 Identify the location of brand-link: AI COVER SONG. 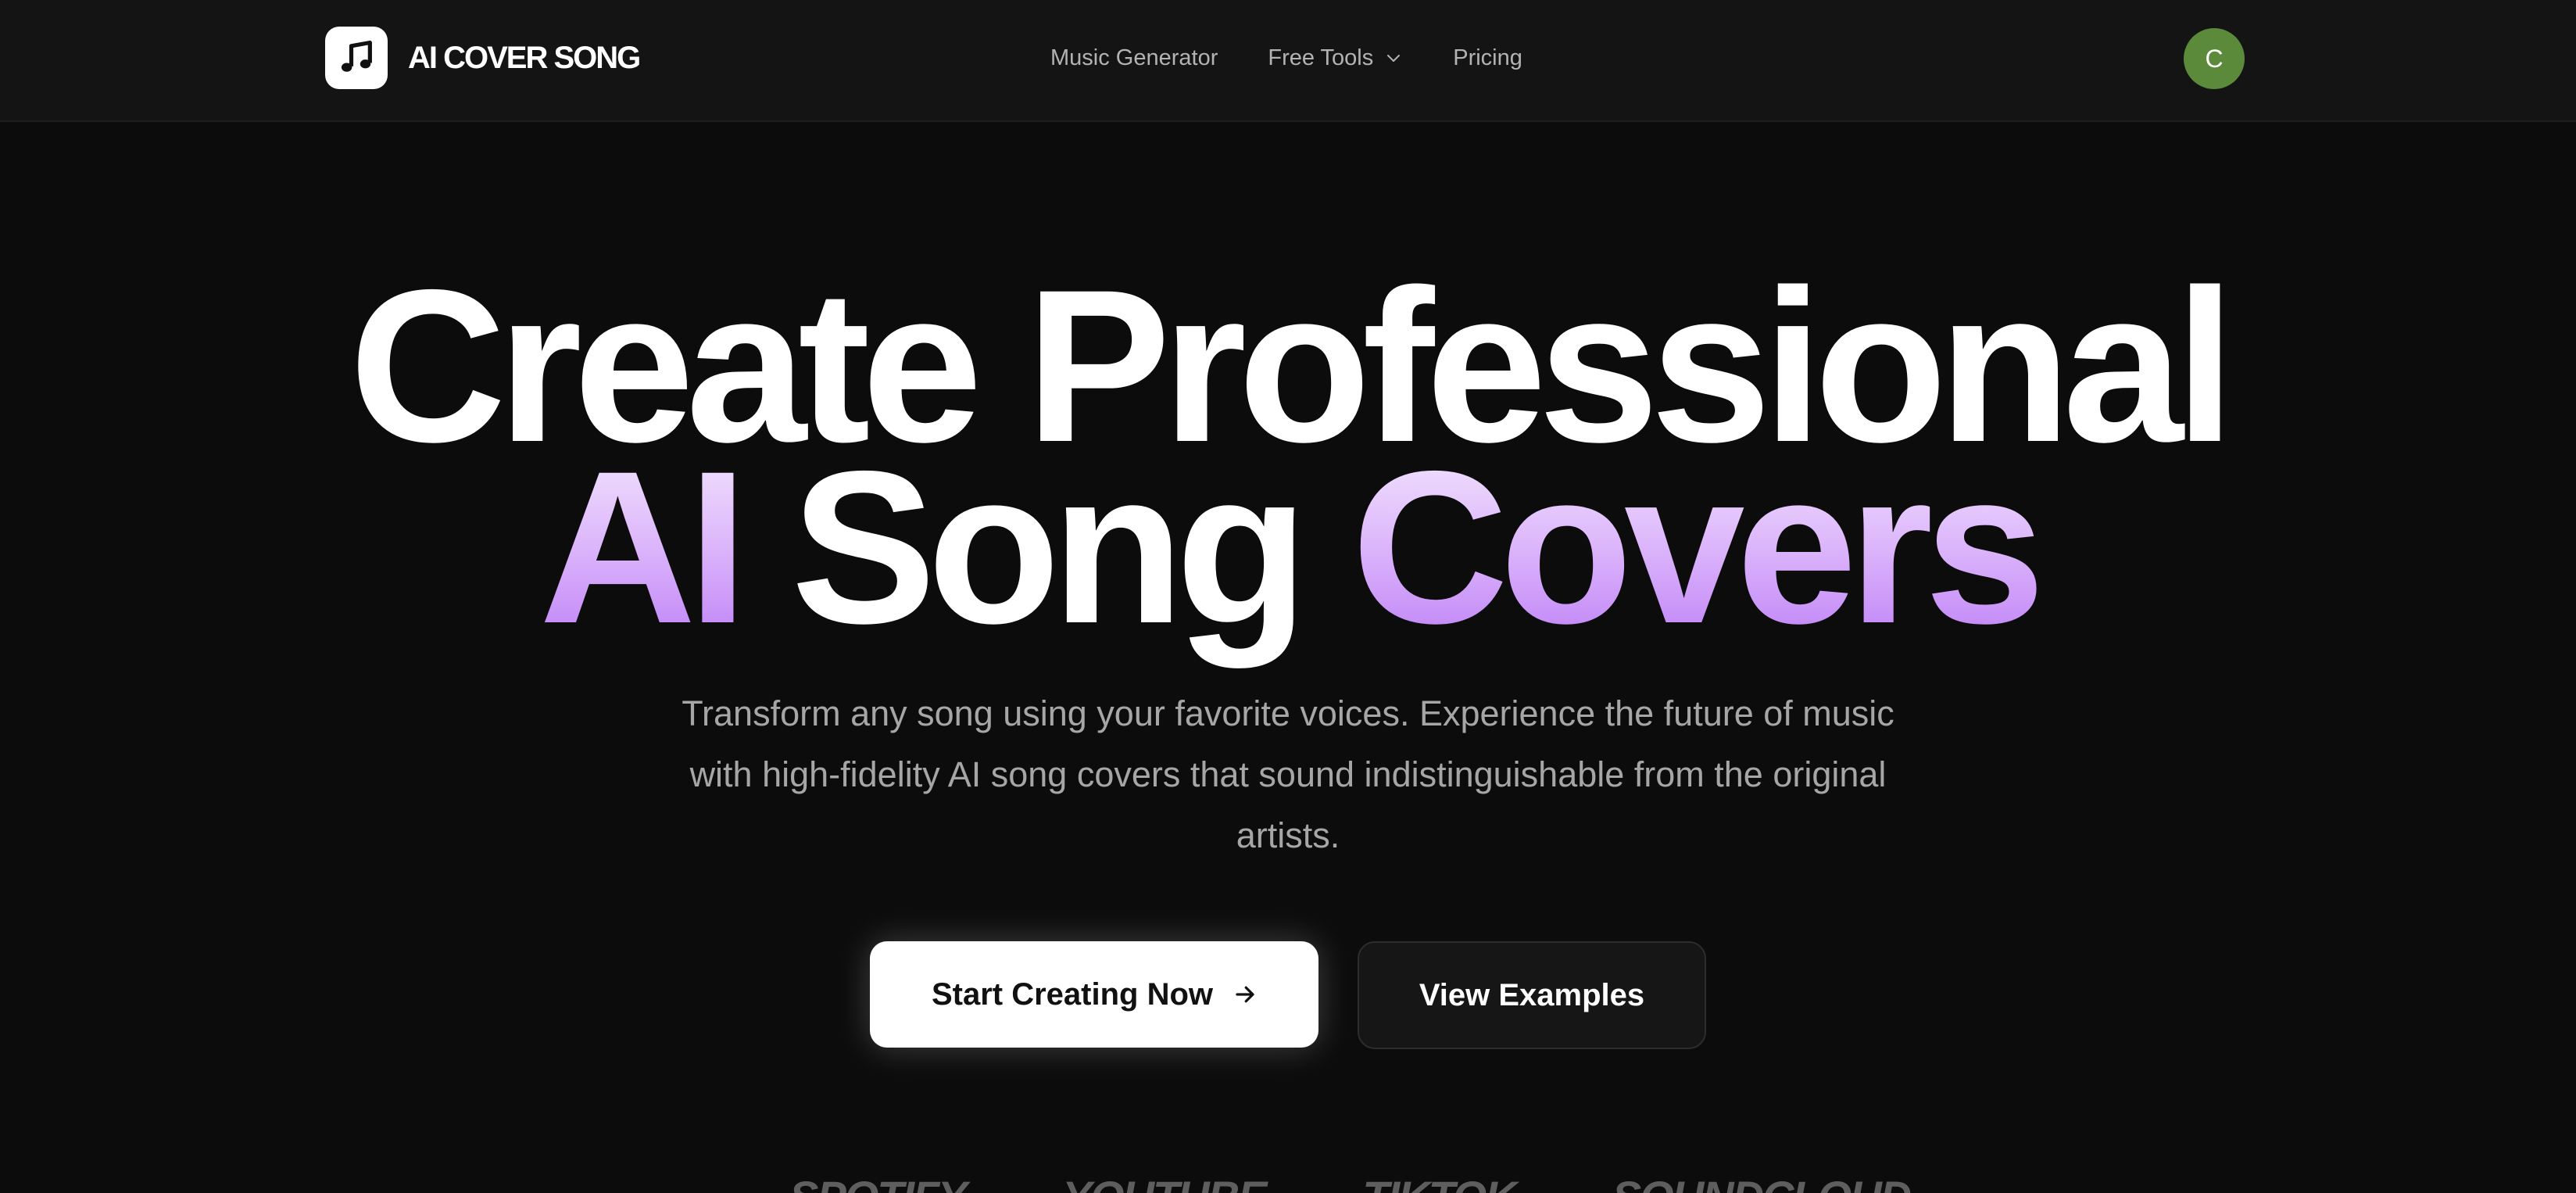
(483, 58).